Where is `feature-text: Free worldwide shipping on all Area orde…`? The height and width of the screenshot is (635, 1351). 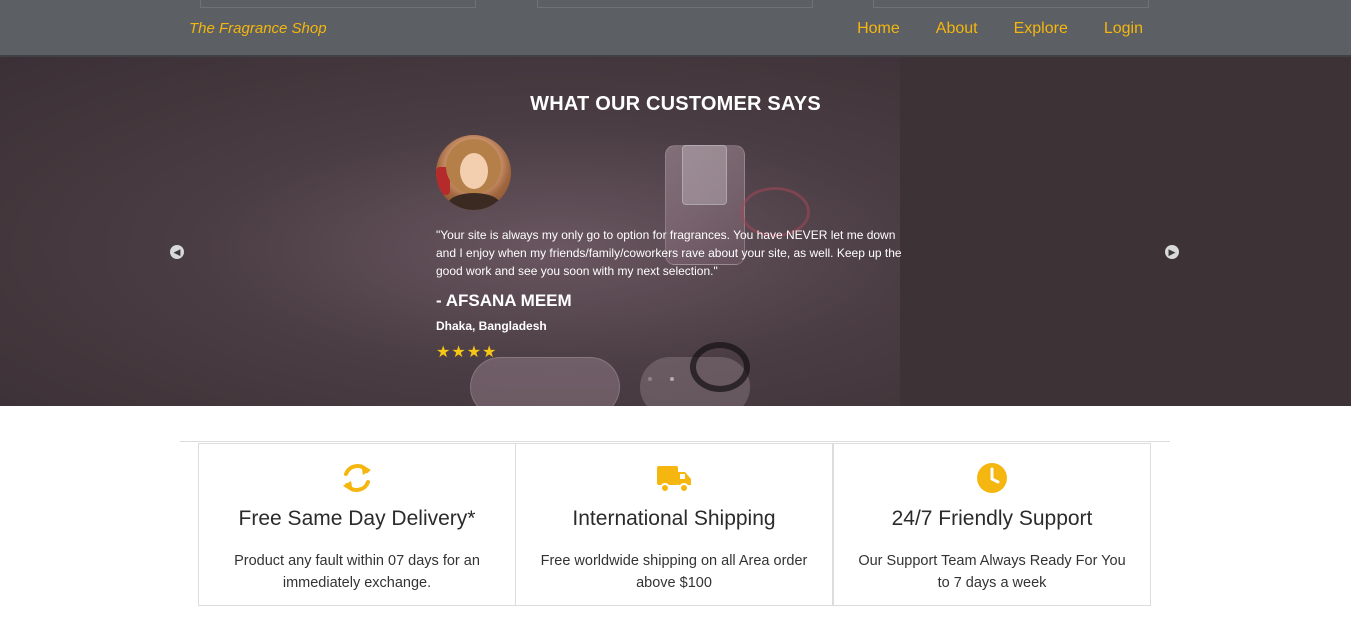
feature-text: Free worldwide shipping on all Area orde… is located at coordinates (674, 572).